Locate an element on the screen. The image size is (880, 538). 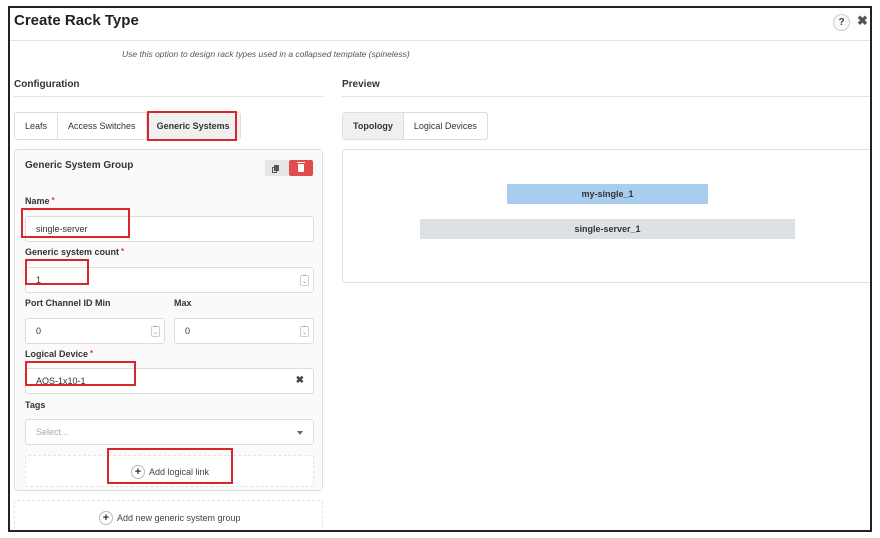
max-label: Max is located at coordinates (183, 303).